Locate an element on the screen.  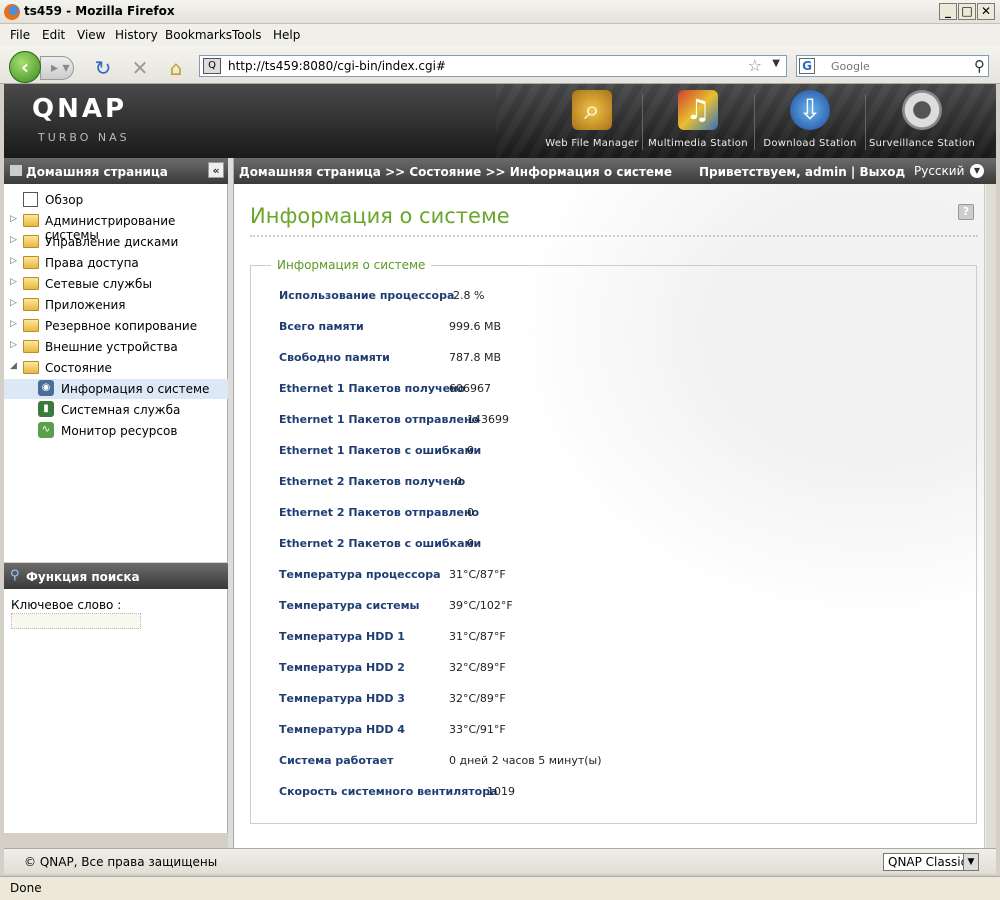
bookmark-star-icon: ☆ is located at coordinates (755, 65).